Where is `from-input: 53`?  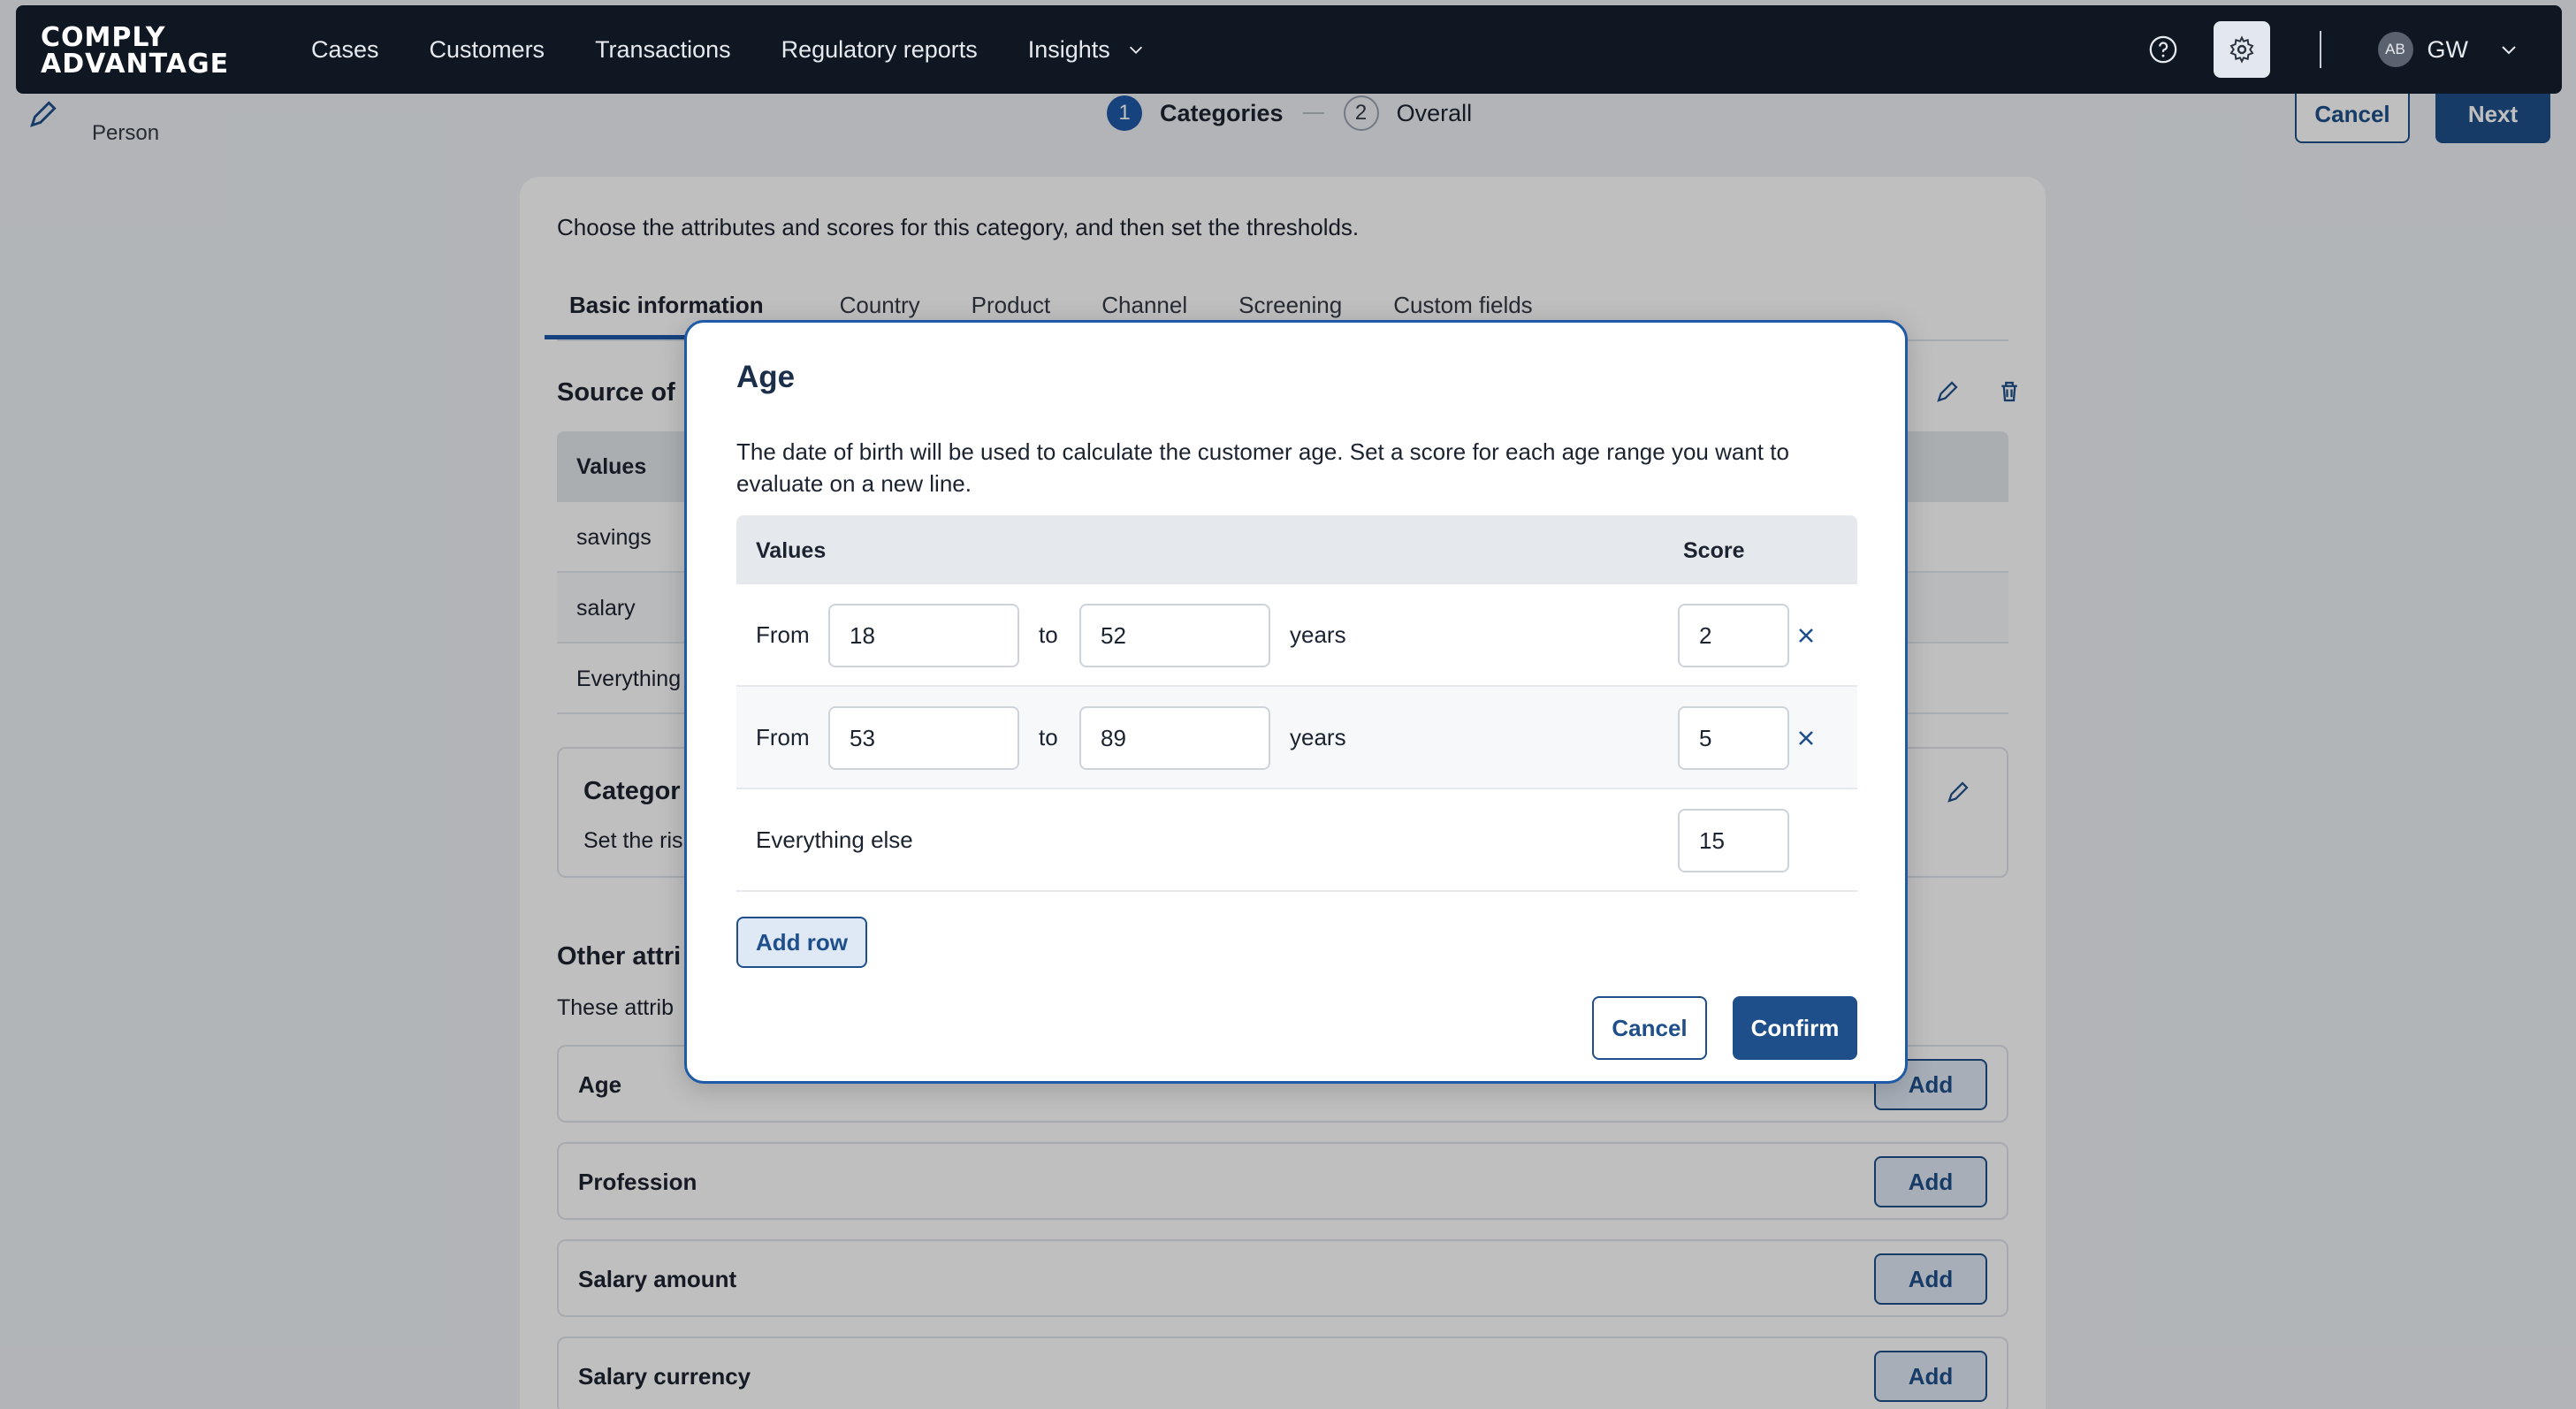 from-input: 53 is located at coordinates (923, 738).